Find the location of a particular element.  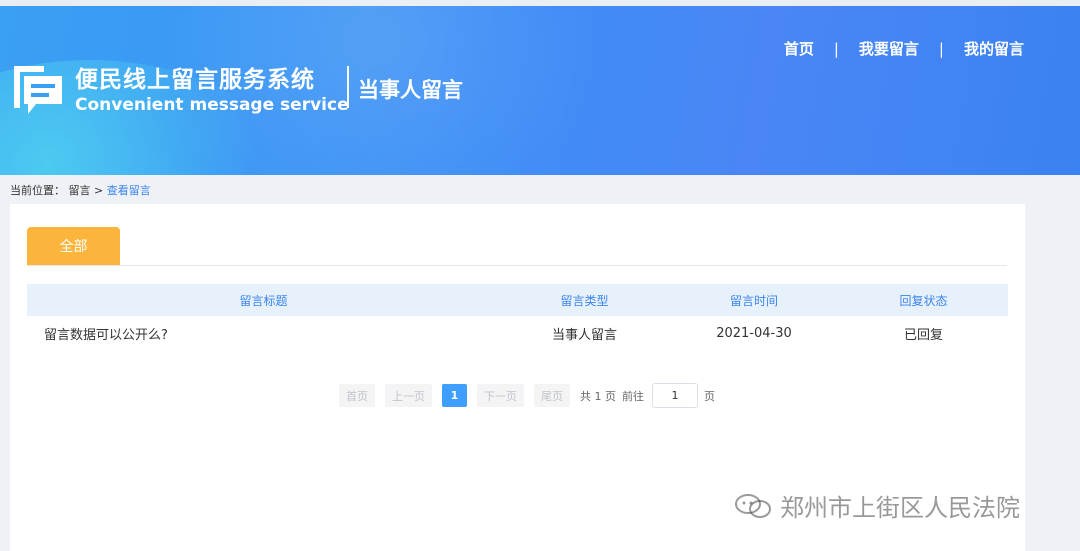

nav-home: 首页 is located at coordinates (799, 48).